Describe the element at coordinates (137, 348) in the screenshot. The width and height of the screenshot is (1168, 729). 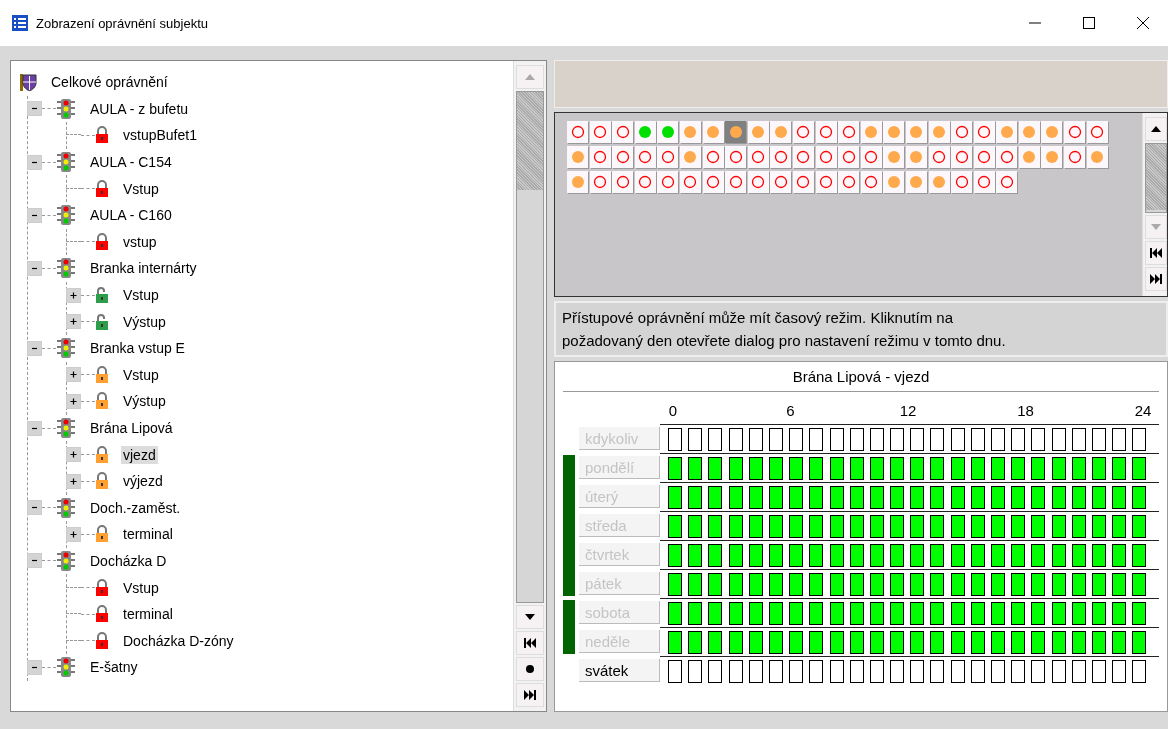
I see `tree-item: Branka vstup E` at that location.